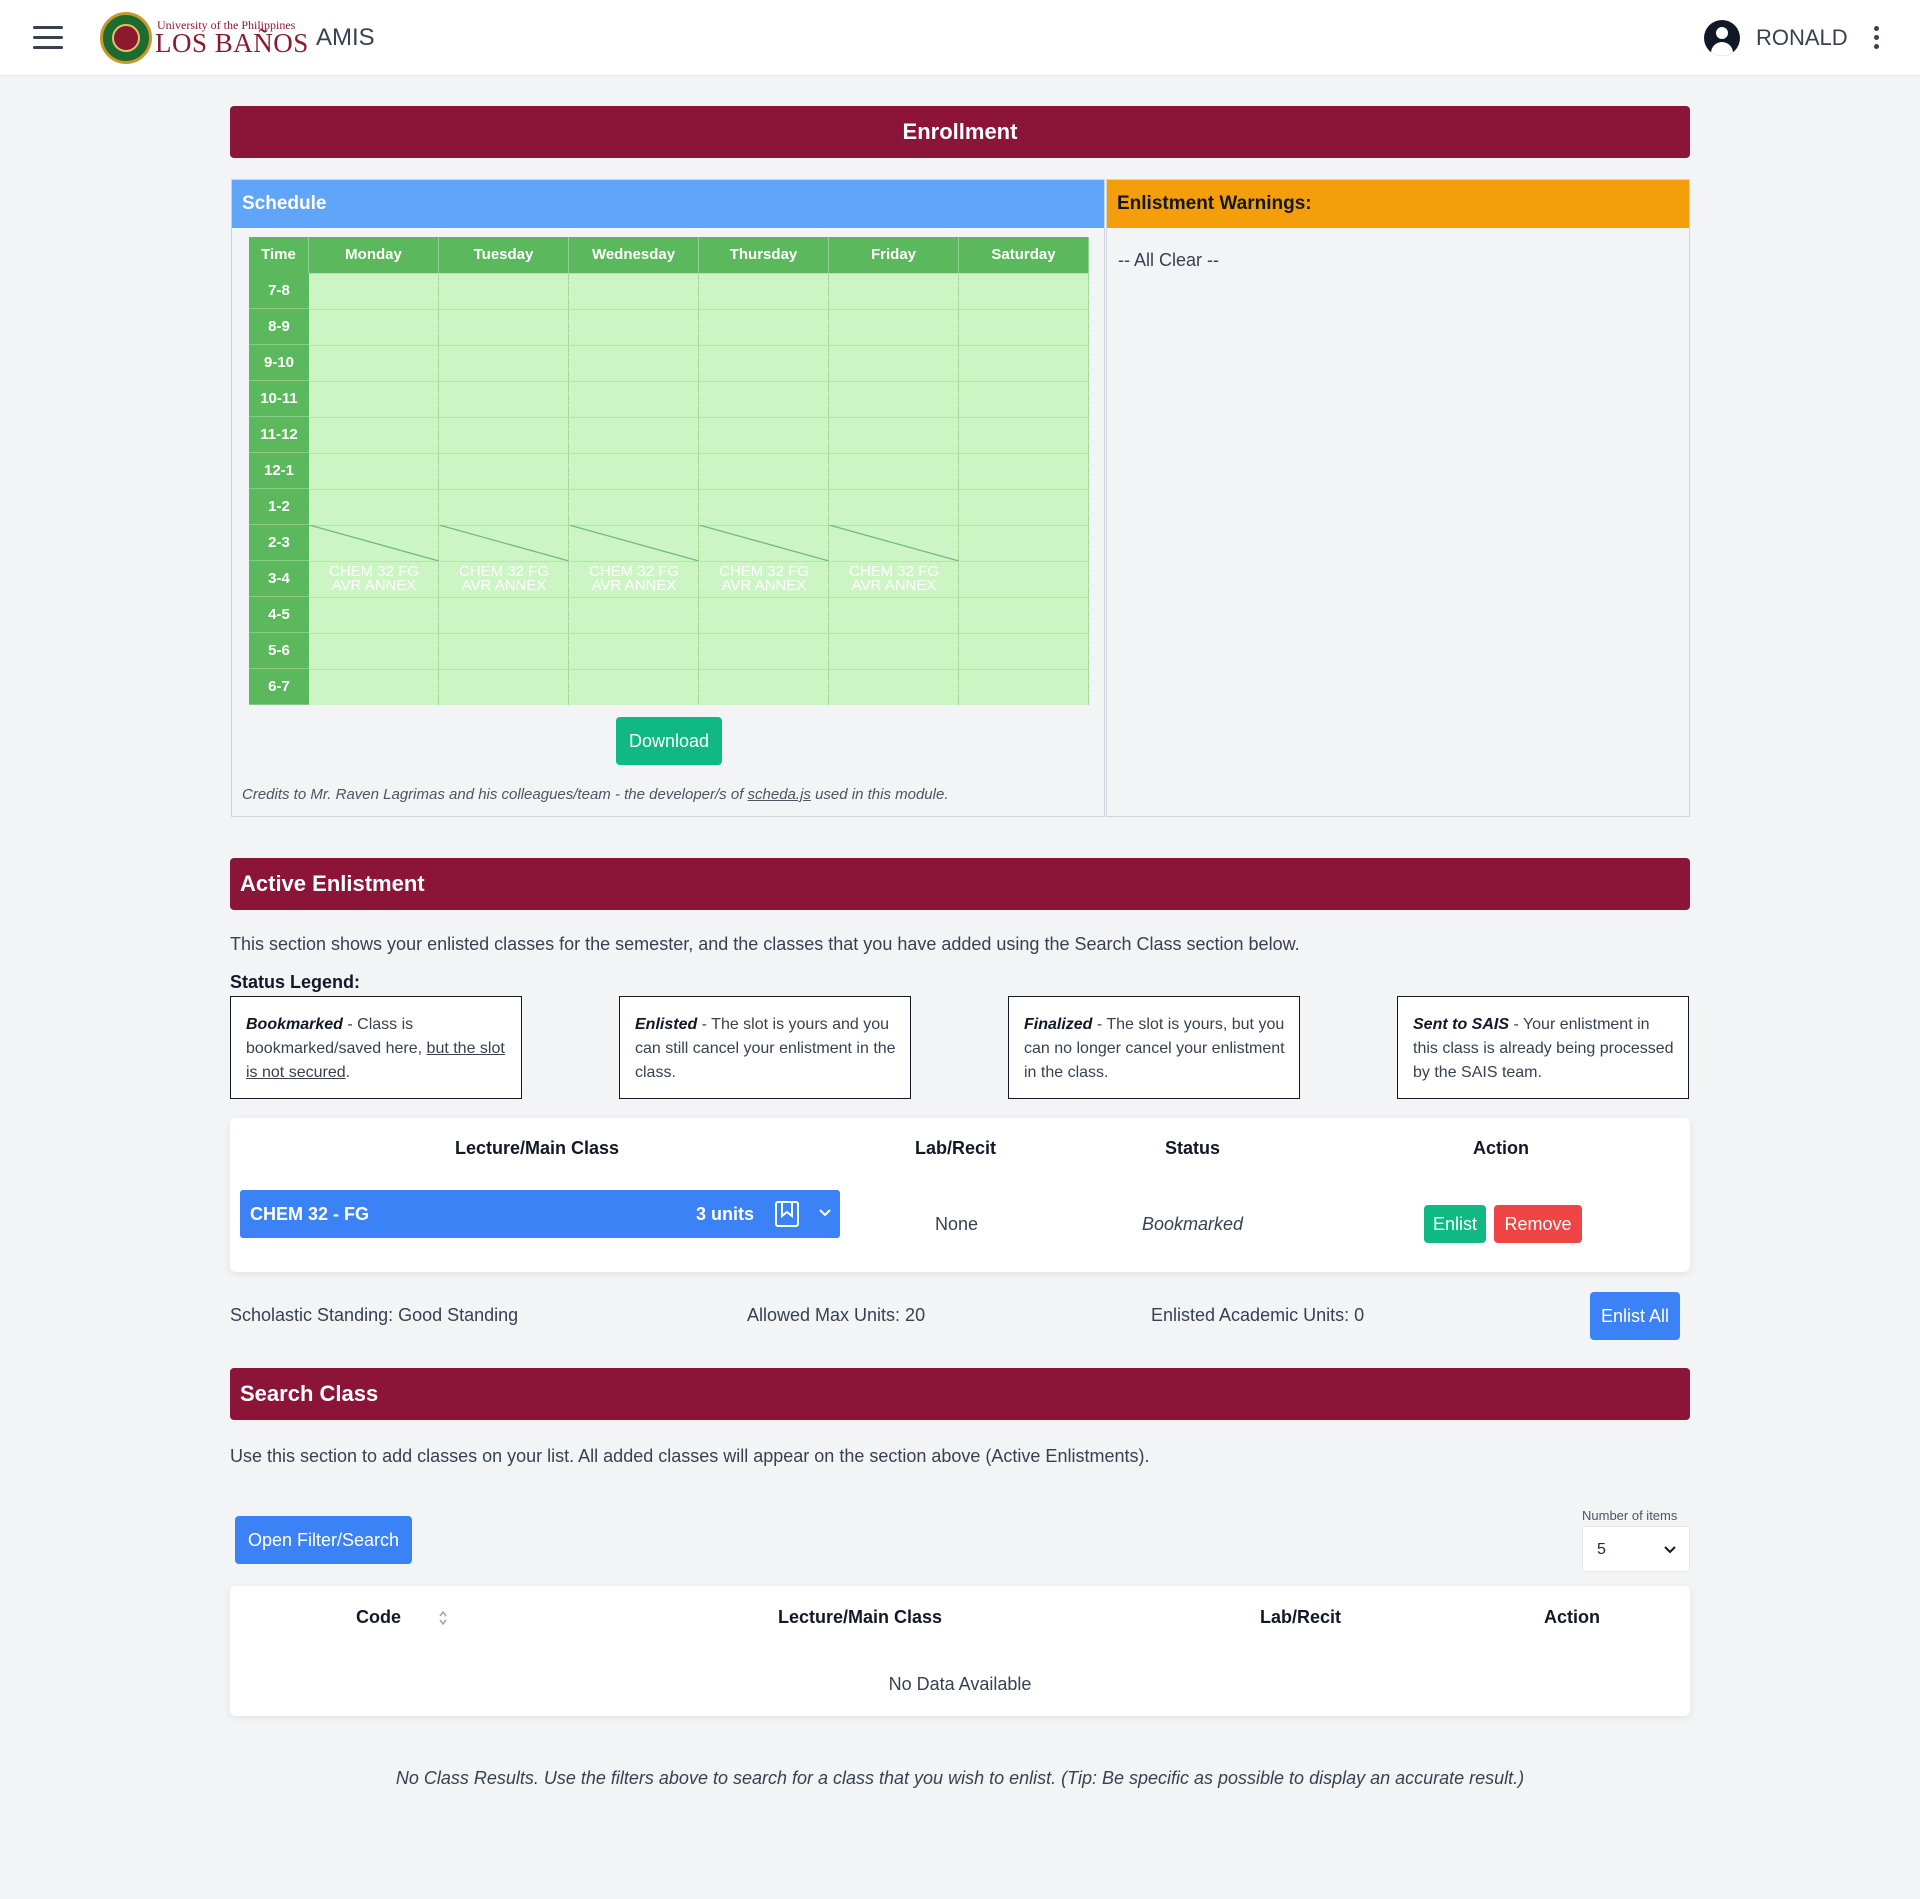 The image size is (1920, 1899). Describe the element at coordinates (126, 38) in the screenshot. I see `uplb-seal-logo` at that location.